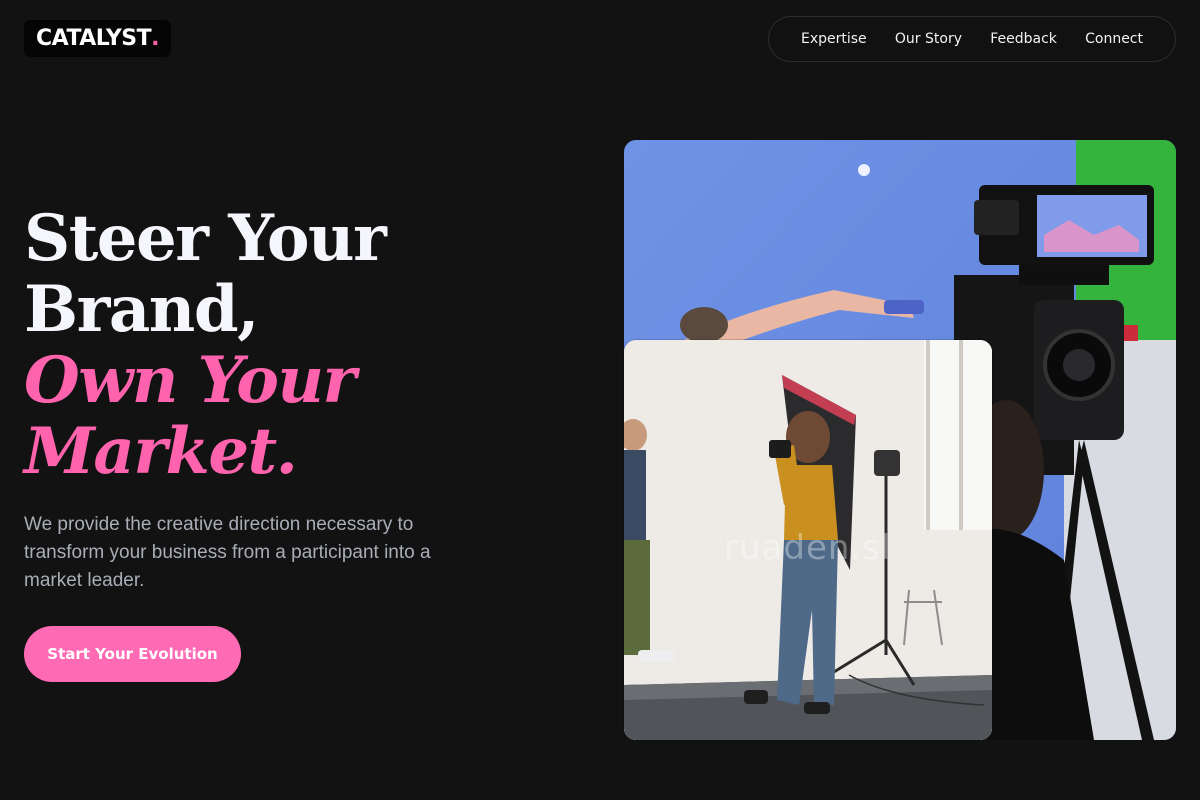  I want to click on hero-headline: Steer Your Brand, Own Your Market., so click(205, 345).